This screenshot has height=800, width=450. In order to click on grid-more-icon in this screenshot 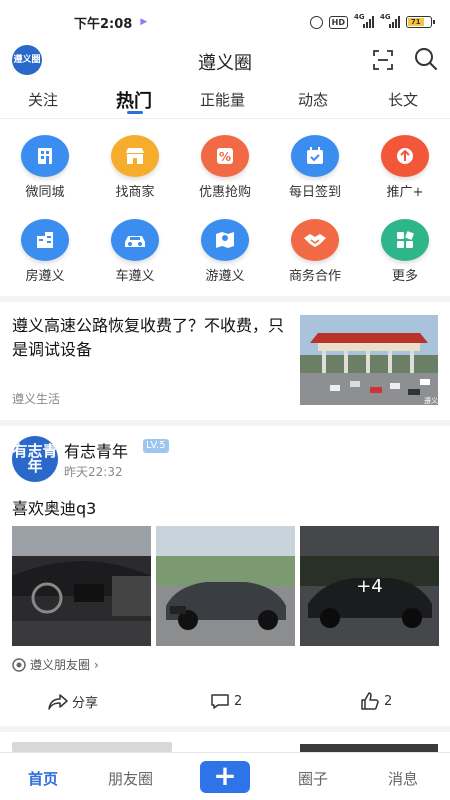, I will do `click(405, 240)`.